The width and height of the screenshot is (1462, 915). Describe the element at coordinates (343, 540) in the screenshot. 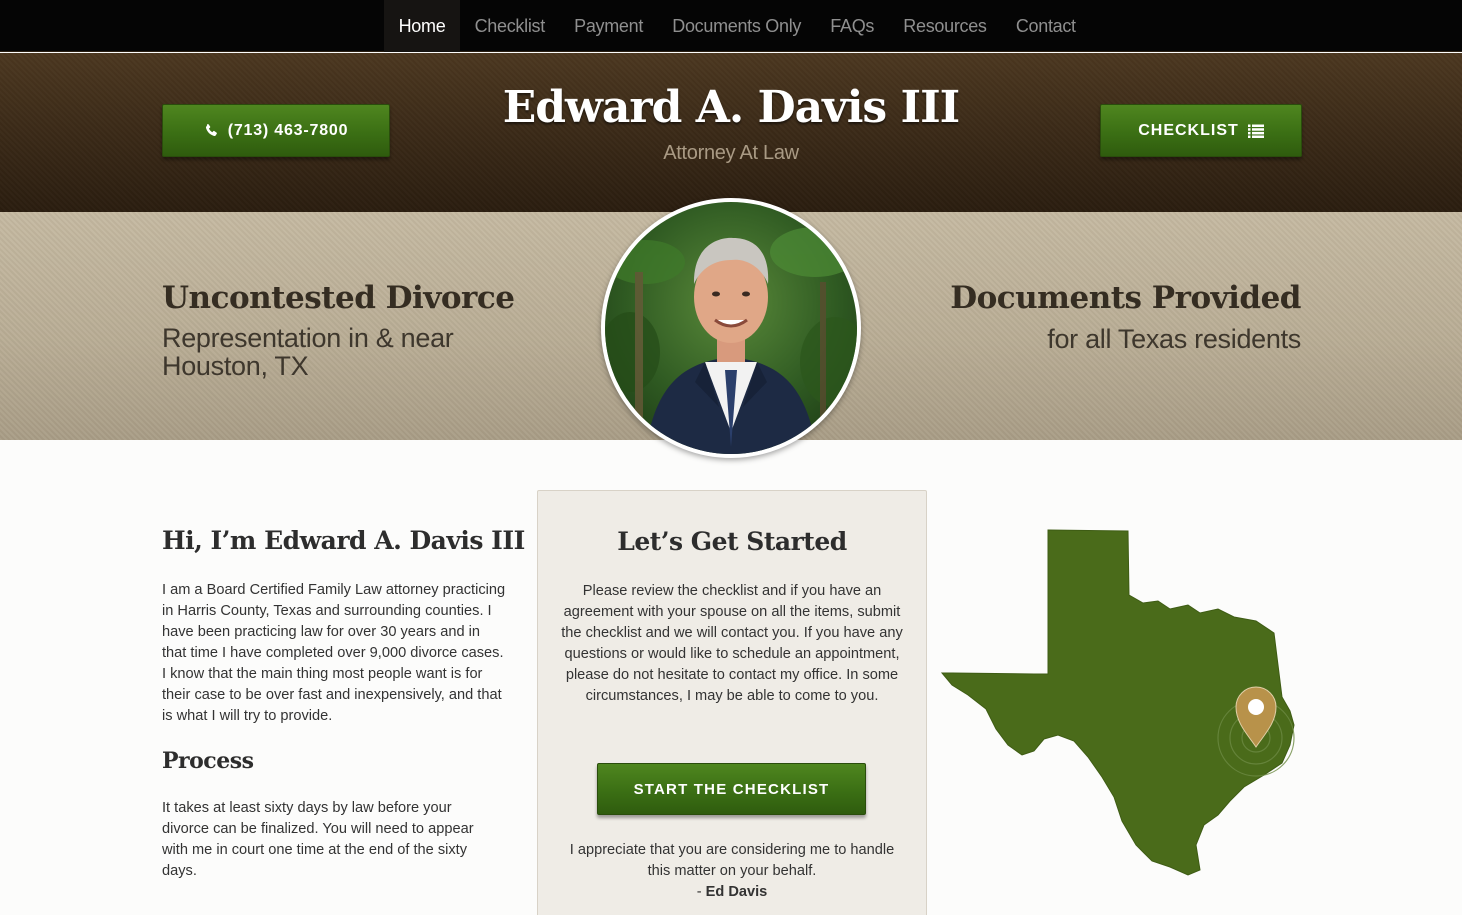

I see `about-title: Hi, I’m Edward A. Davis III` at that location.